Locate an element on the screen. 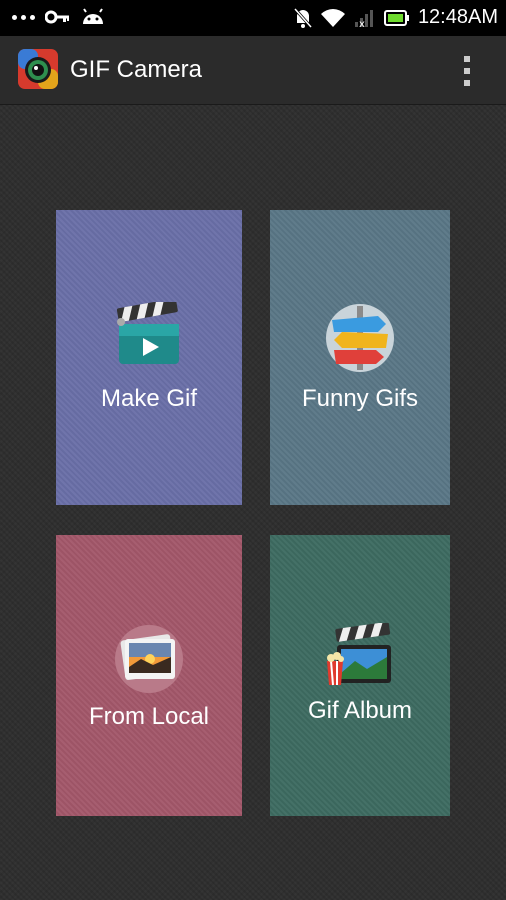 This screenshot has height=900, width=506. key-icon is located at coordinates (57, 17).